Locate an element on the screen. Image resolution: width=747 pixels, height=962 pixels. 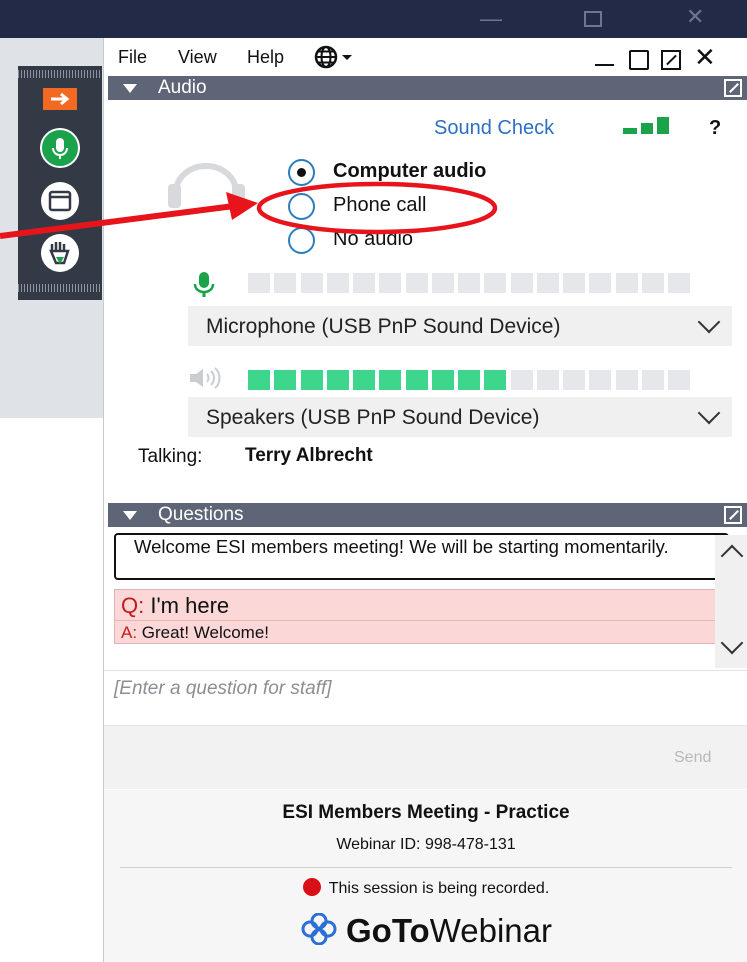
audio-section-header: Audio is located at coordinates (427, 88).